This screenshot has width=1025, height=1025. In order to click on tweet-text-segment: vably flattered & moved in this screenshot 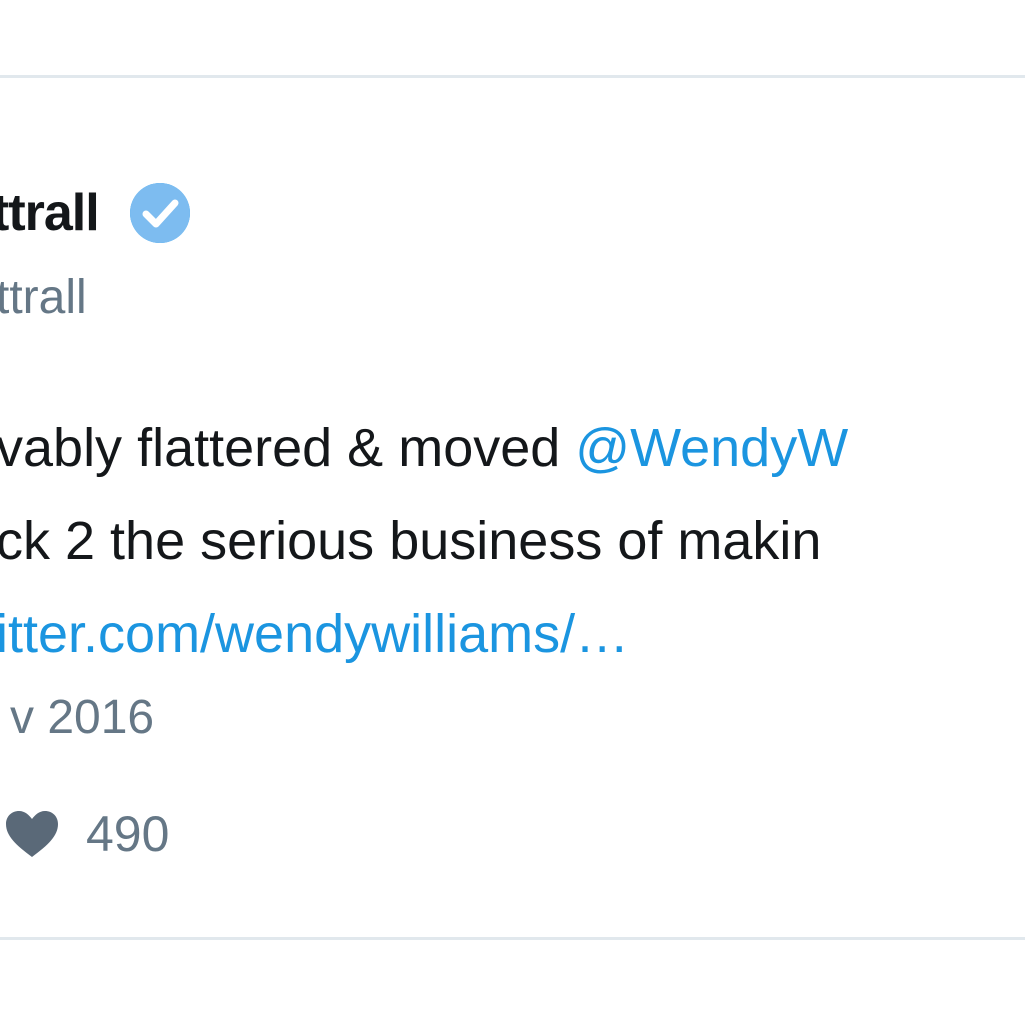, I will do `click(288, 448)`.